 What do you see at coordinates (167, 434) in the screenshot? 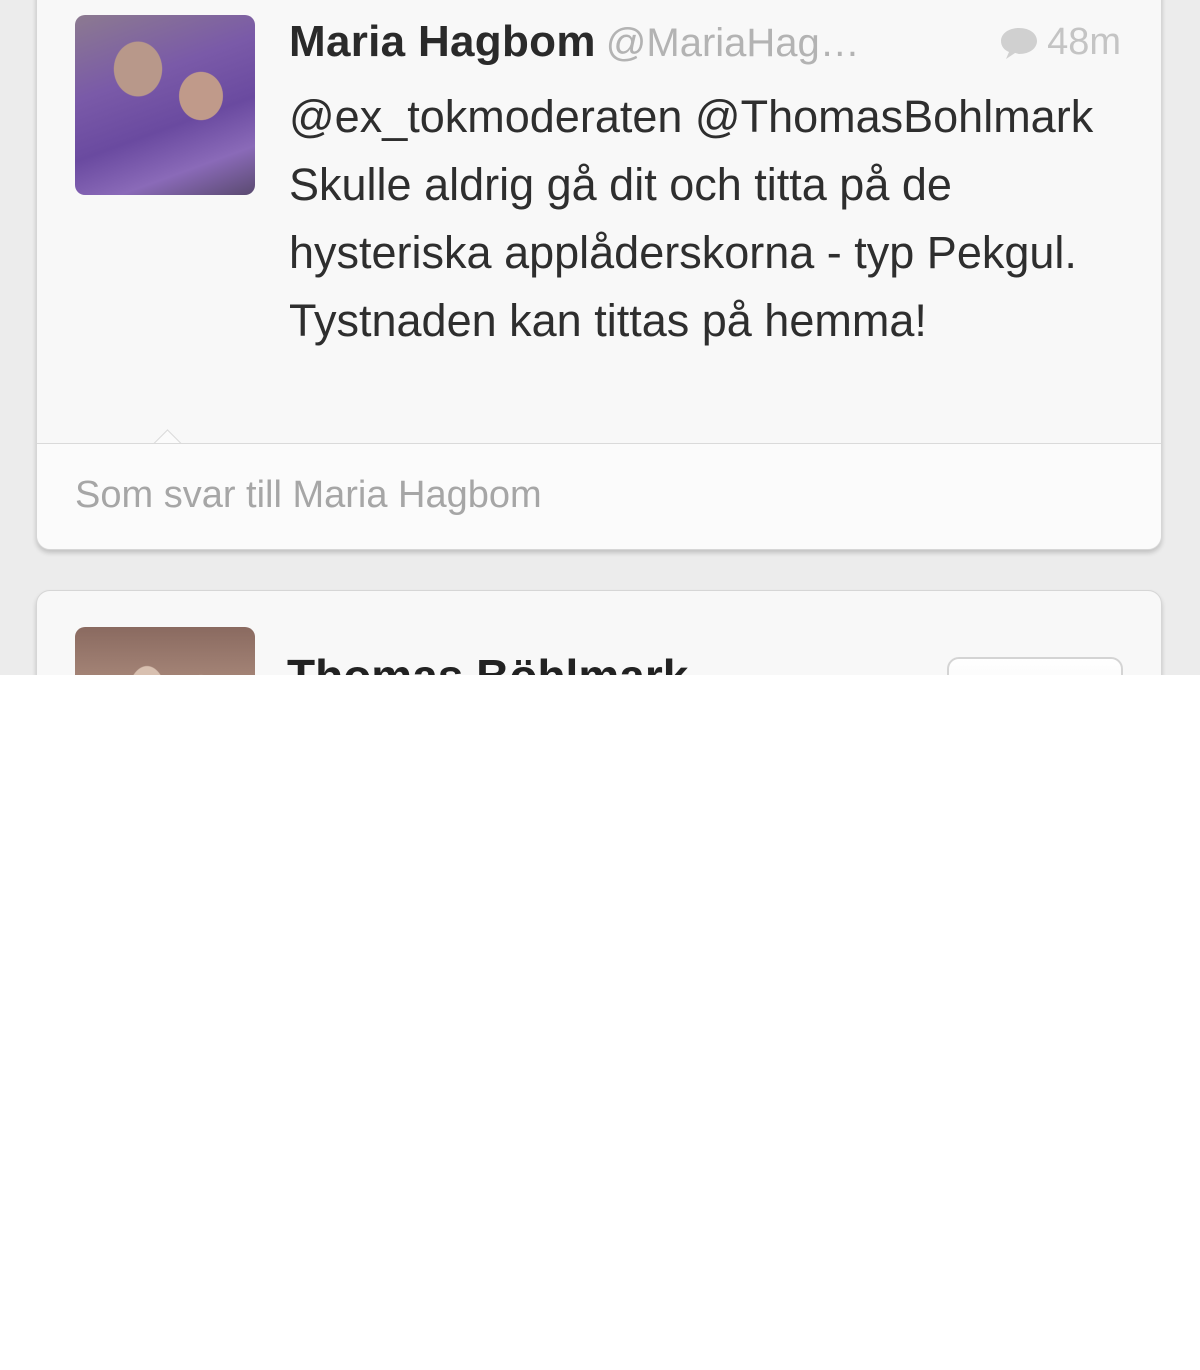
I see `divider-notch` at bounding box center [167, 434].